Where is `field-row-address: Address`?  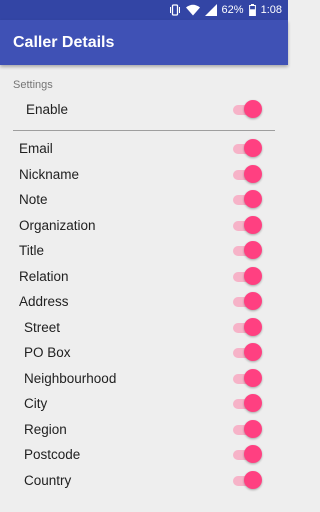 field-row-address: Address is located at coordinates (144, 301).